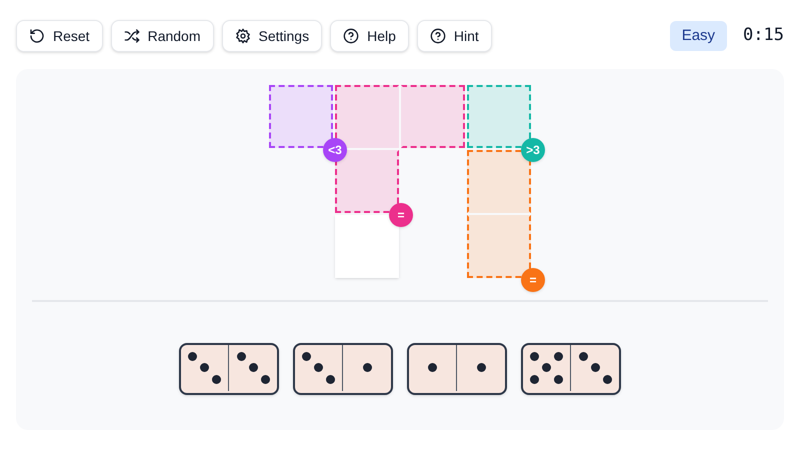 Image resolution: width=800 pixels, height=450 pixels. Describe the element at coordinates (272, 36) in the screenshot. I see `toolbar-button: Settings` at that location.